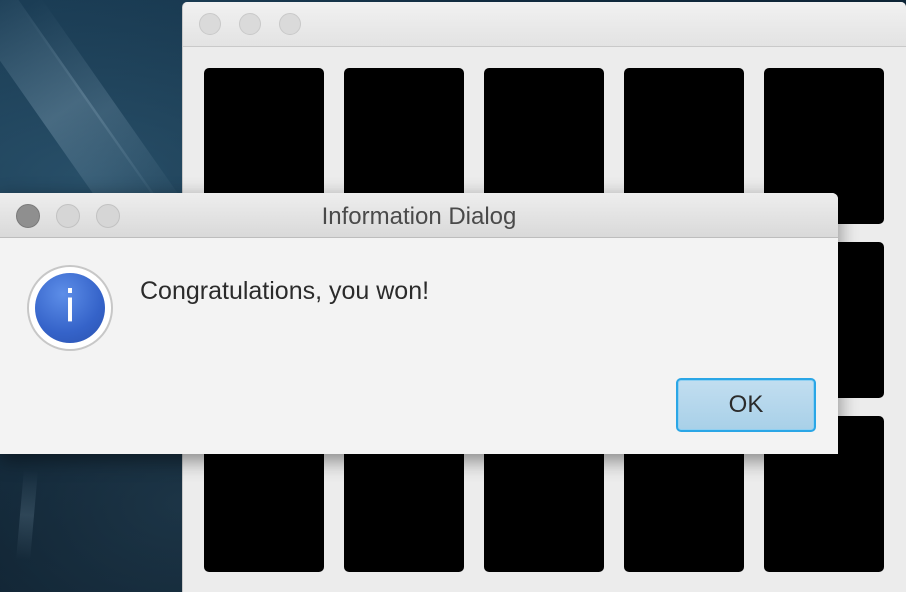 The height and width of the screenshot is (592, 906). I want to click on minimize-window-button, so click(250, 24).